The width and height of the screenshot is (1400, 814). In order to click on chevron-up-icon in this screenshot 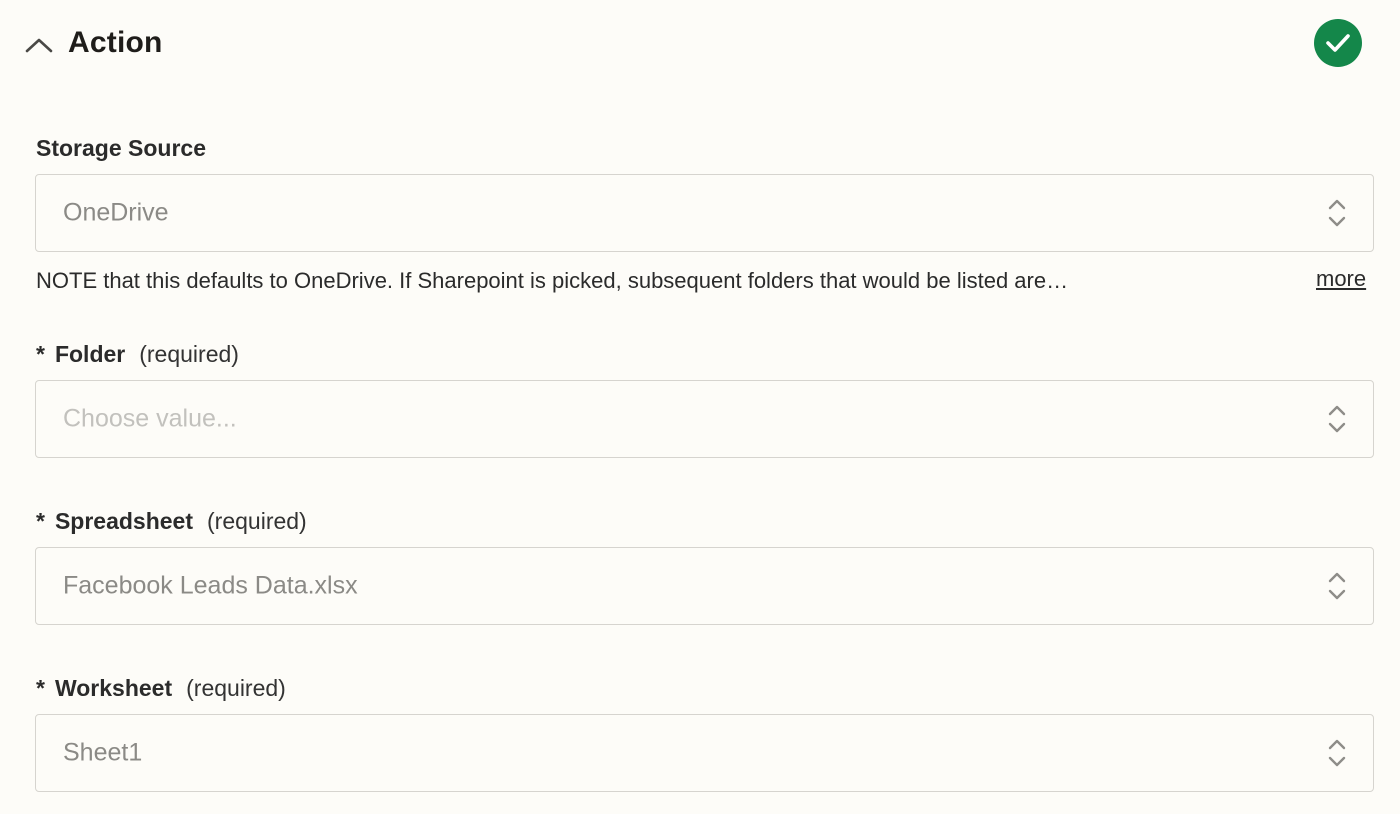, I will do `click(39, 45)`.